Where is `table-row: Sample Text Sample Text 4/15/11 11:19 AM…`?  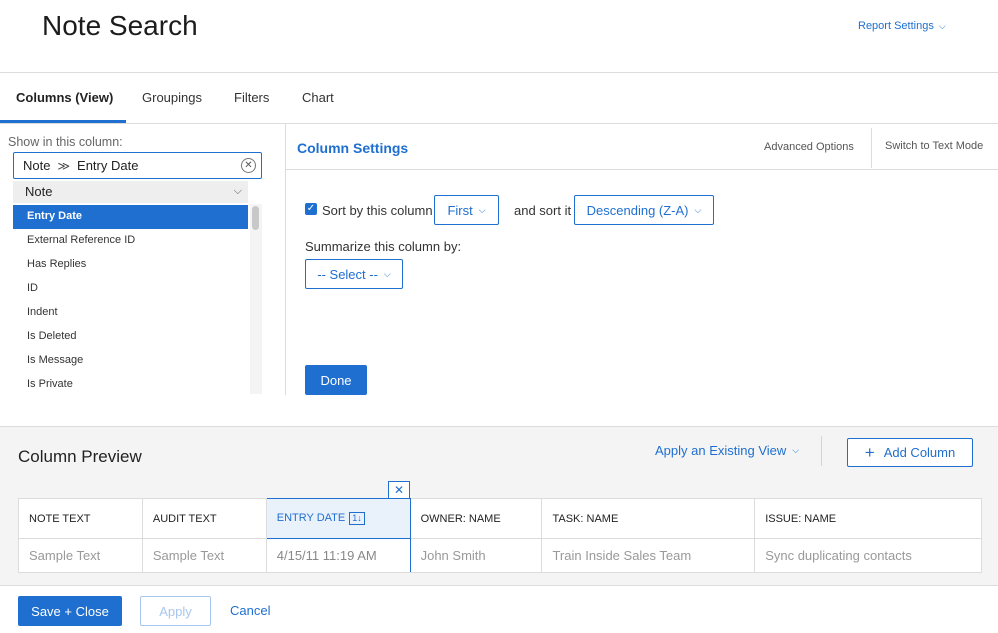
table-row: Sample Text Sample Text 4/15/11 11:19 AM… is located at coordinates (500, 555).